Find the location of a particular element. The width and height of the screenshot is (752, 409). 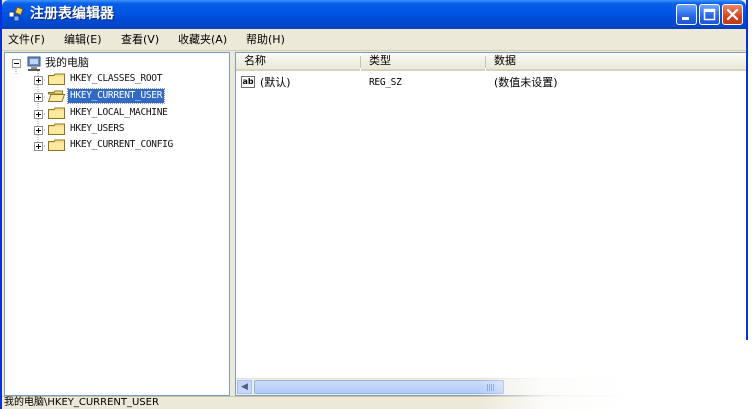

value-name: (默认) is located at coordinates (275, 83).